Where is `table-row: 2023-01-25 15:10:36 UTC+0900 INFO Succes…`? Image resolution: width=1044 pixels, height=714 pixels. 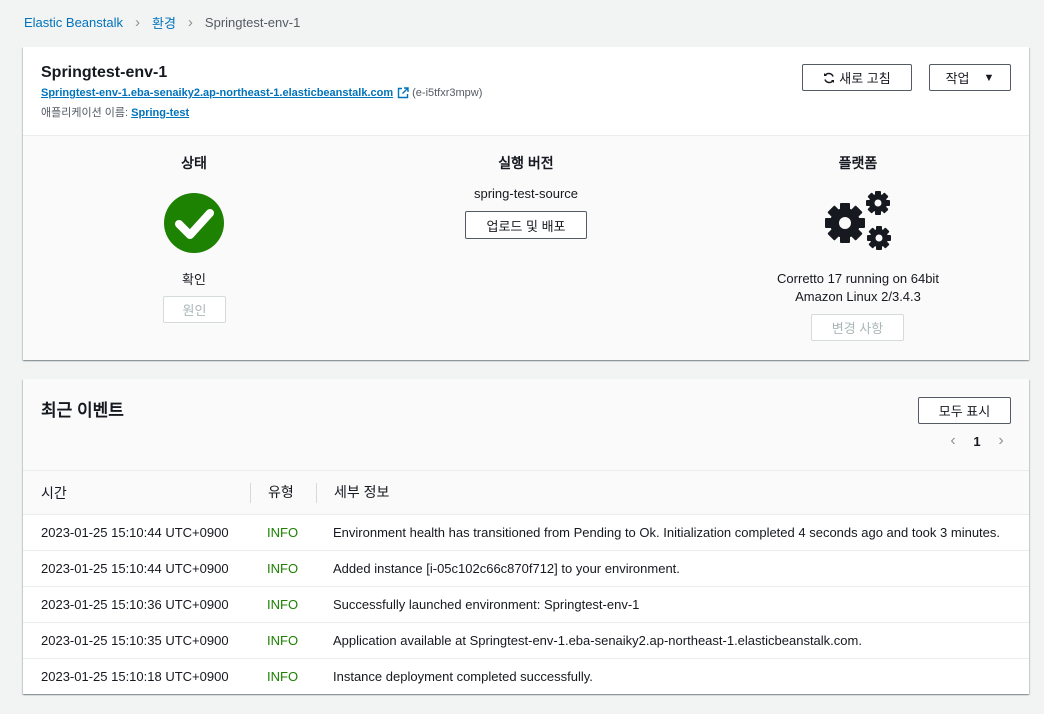
table-row: 2023-01-25 15:10:36 UTC+0900 INFO Succes… is located at coordinates (526, 604).